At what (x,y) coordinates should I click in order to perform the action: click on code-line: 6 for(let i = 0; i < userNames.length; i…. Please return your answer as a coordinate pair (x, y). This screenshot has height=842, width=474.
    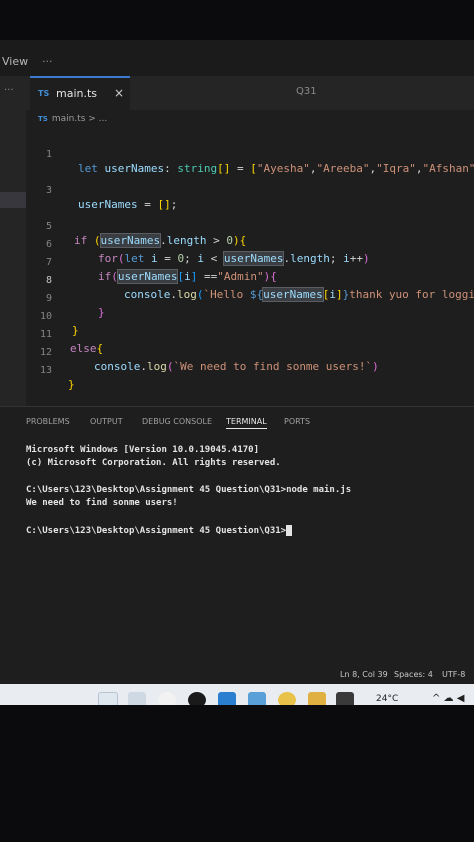
    Looking at the image, I should click on (198, 246).